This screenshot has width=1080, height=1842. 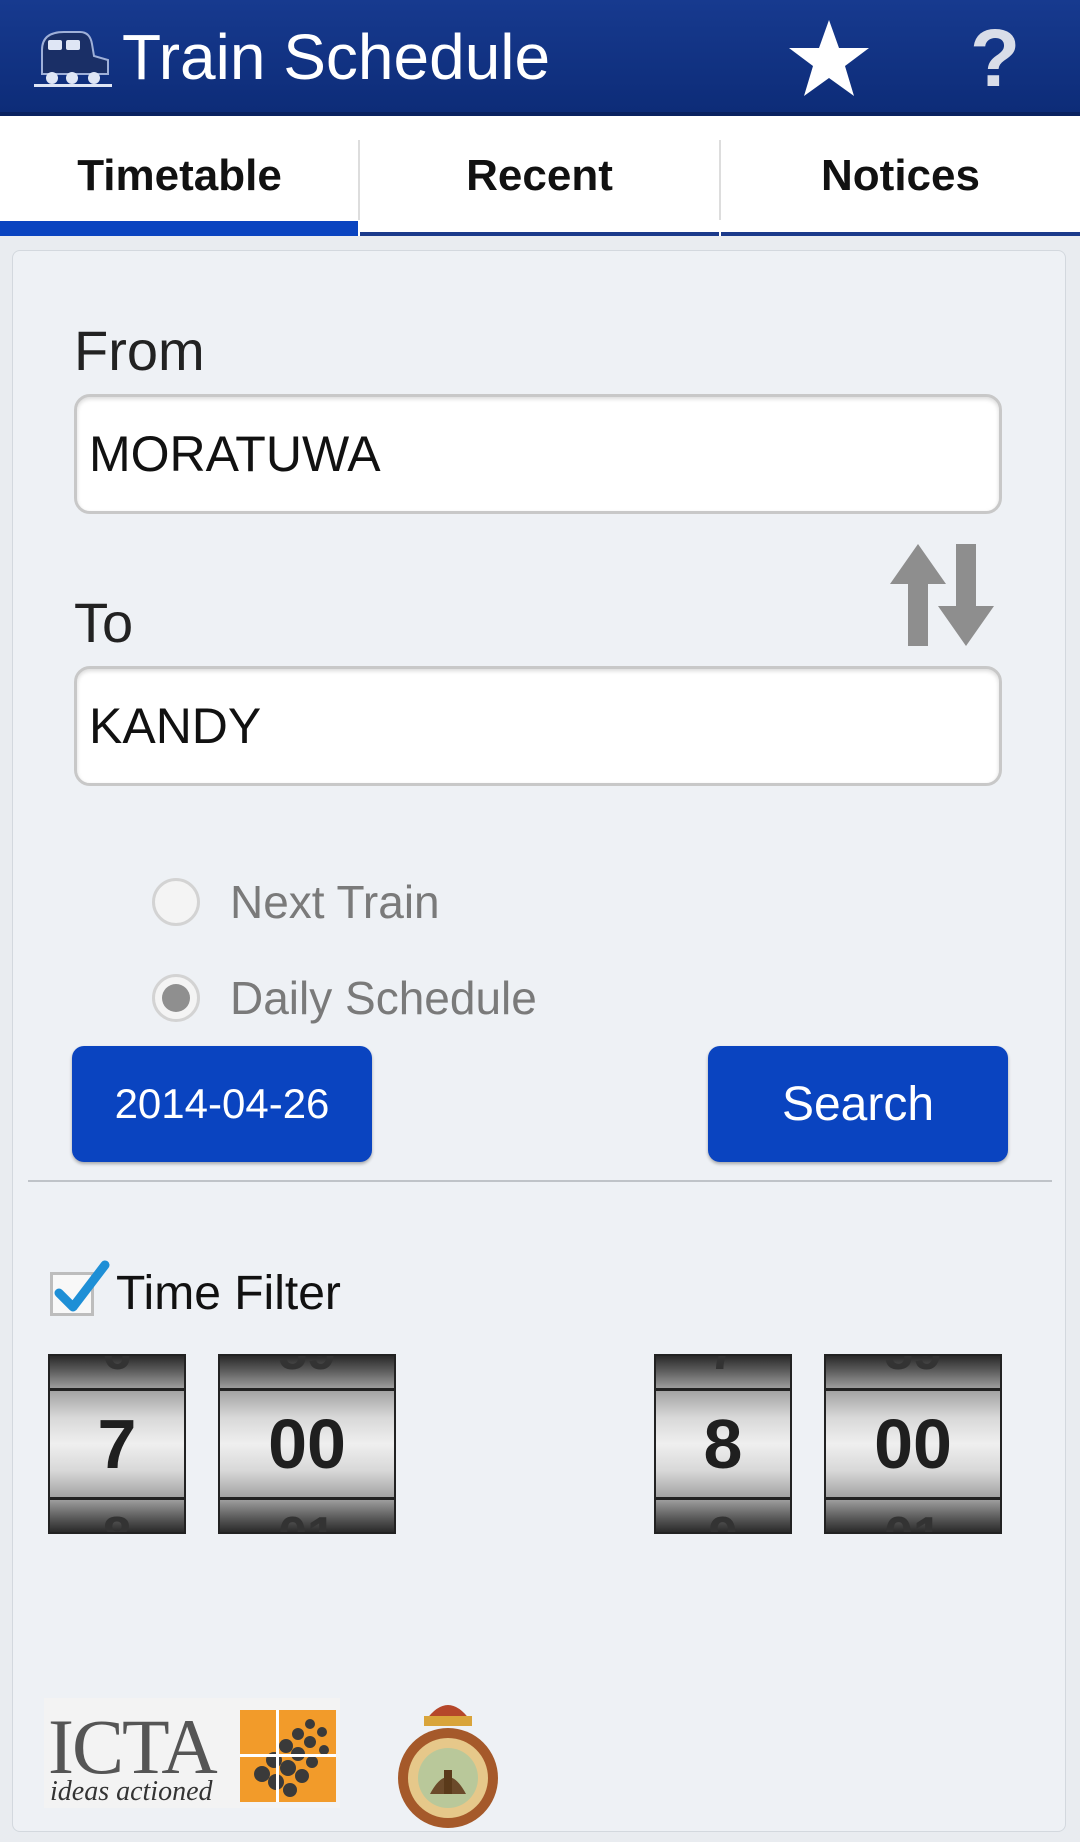 I want to click on tab-recent: Recent, so click(x=539, y=176).